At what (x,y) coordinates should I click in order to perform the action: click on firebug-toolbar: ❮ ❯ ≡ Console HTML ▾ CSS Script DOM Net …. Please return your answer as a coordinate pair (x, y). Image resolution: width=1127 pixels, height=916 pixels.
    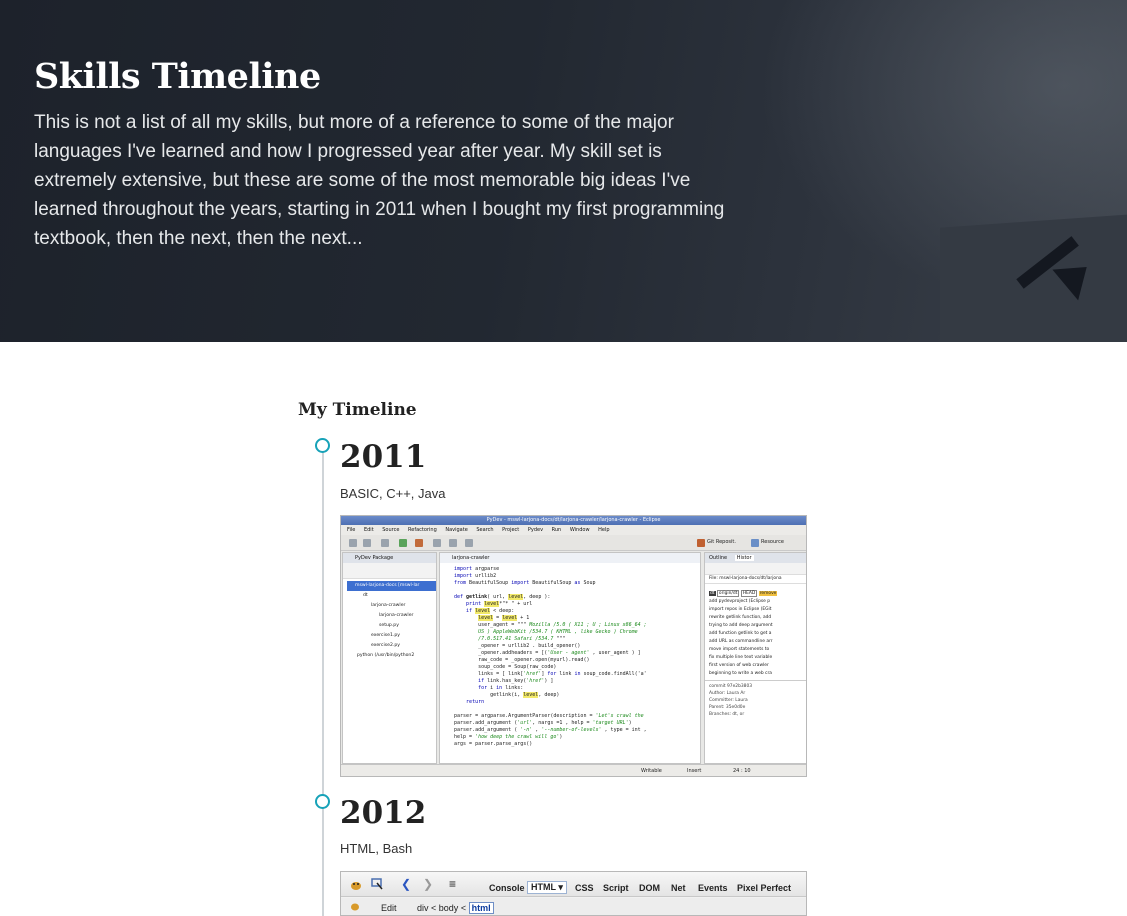
    Looking at the image, I should click on (573, 884).